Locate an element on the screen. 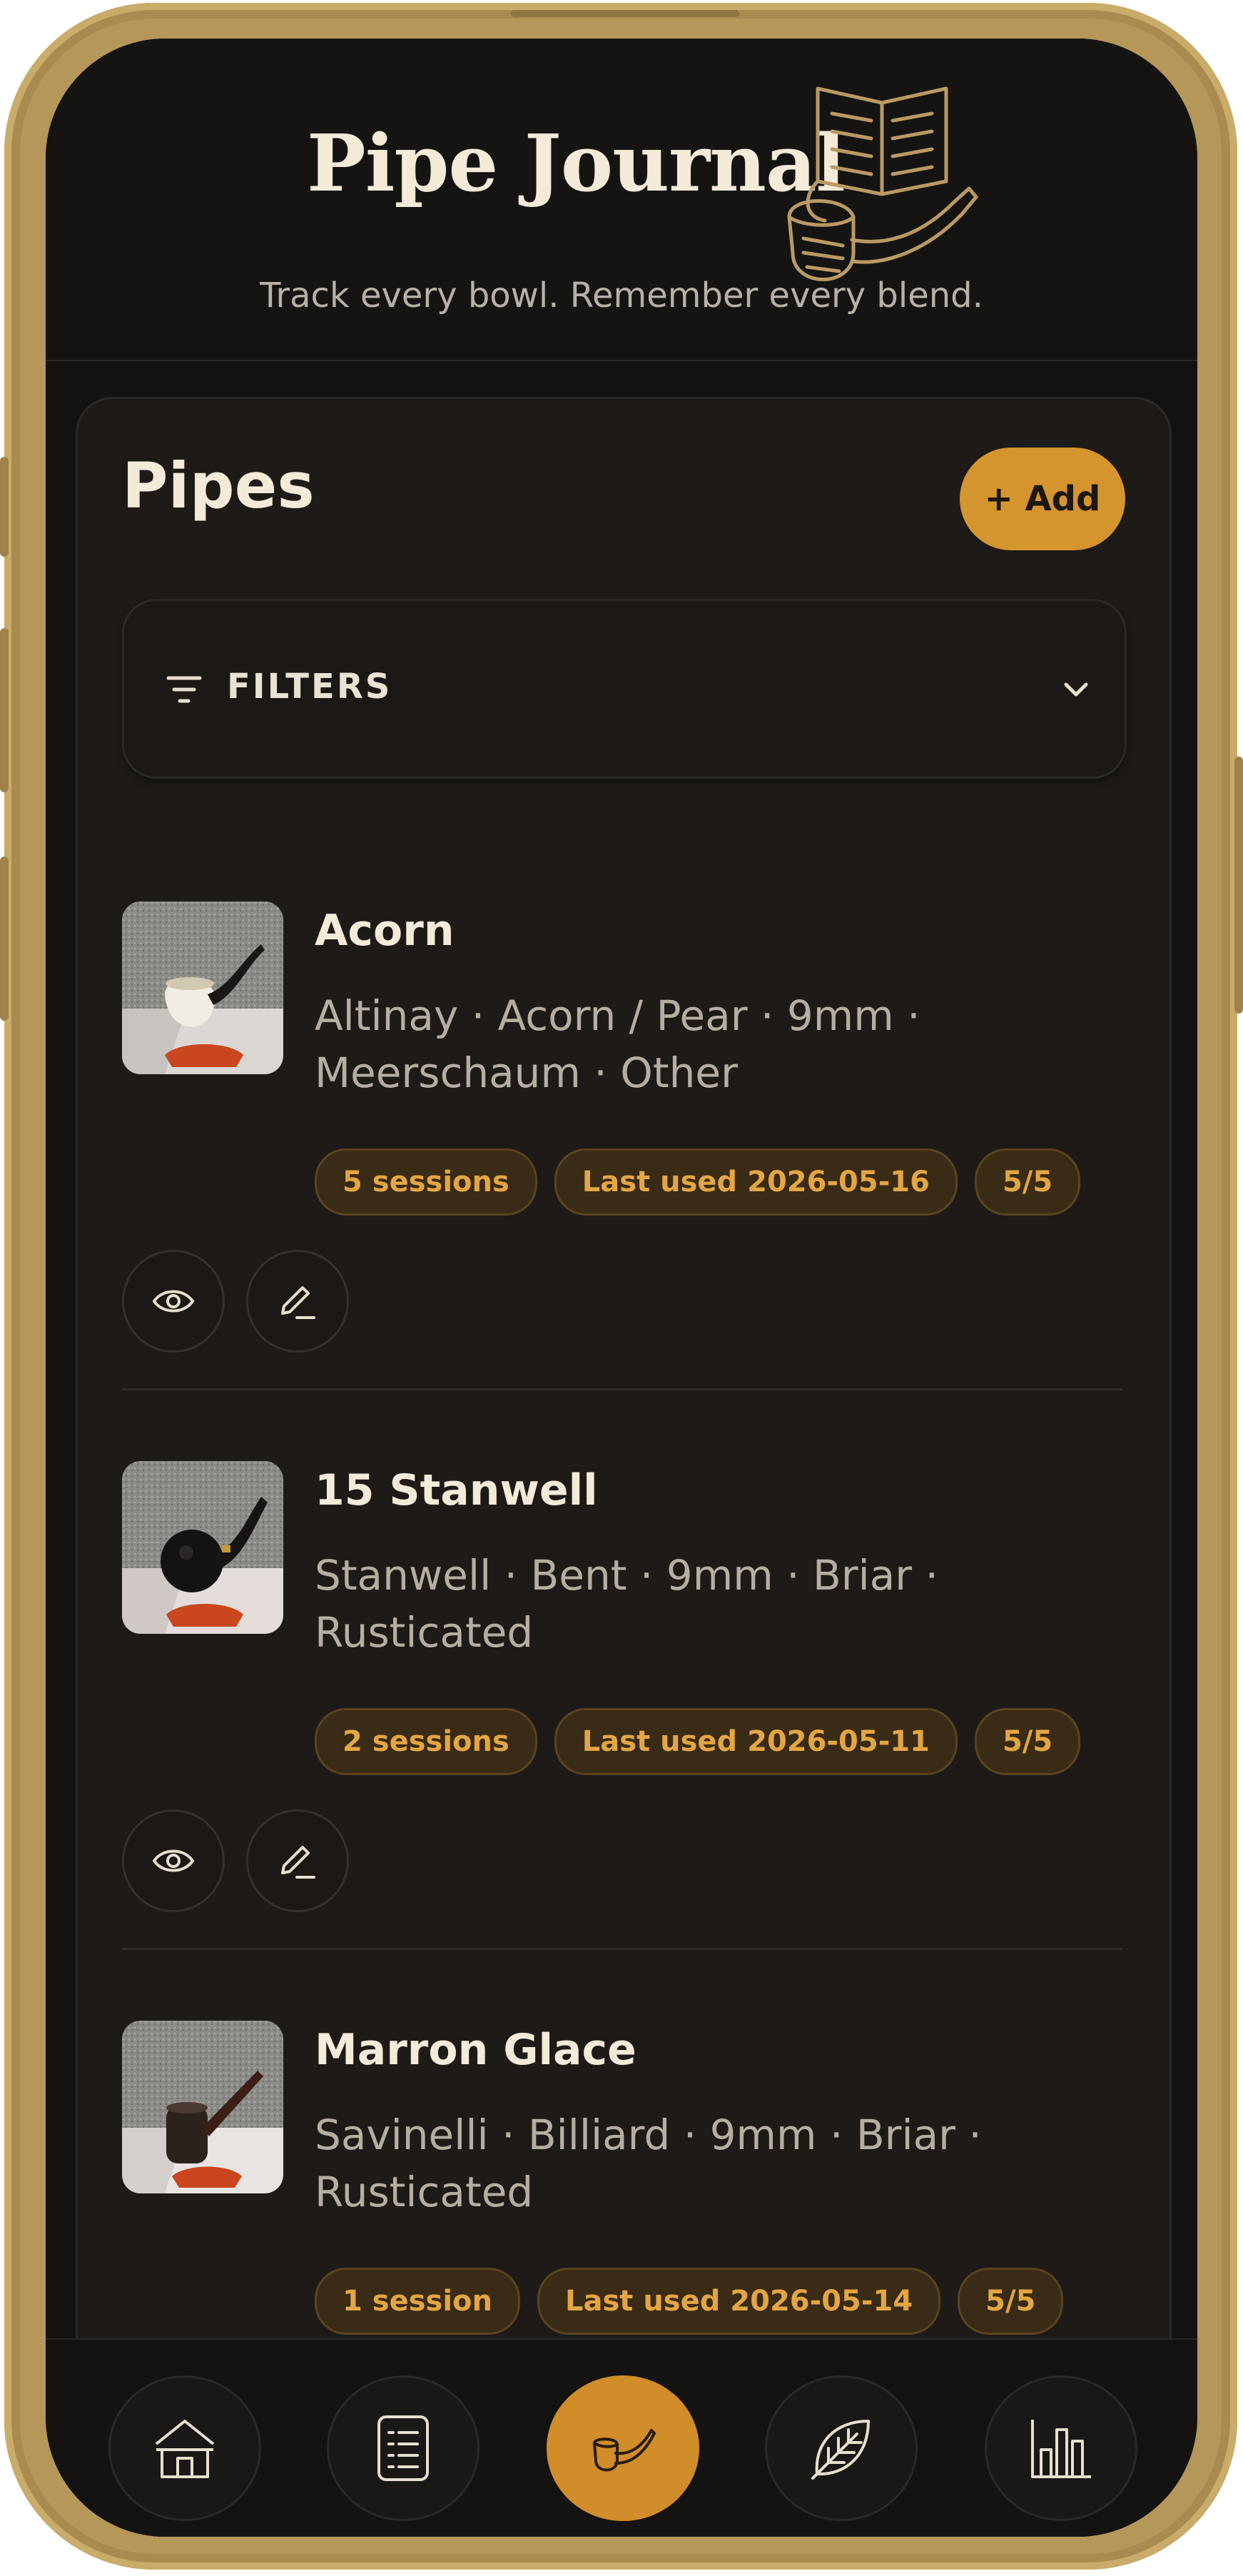 Image resolution: width=1243 pixels, height=2576 pixels. section-title: Pipes is located at coordinates (218, 485).